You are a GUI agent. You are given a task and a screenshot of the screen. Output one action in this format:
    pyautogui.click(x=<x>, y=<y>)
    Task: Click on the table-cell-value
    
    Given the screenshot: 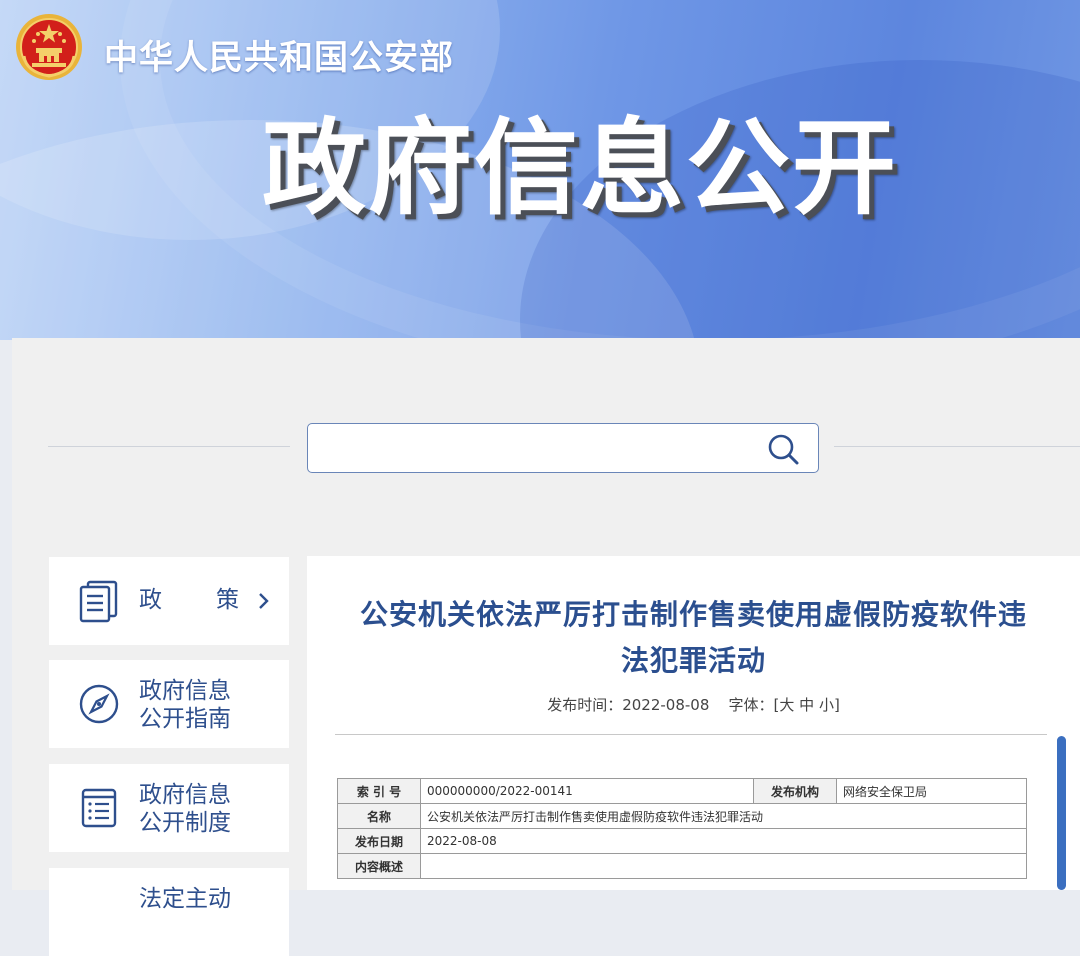 What is the action you would take?
    pyautogui.click(x=723, y=866)
    